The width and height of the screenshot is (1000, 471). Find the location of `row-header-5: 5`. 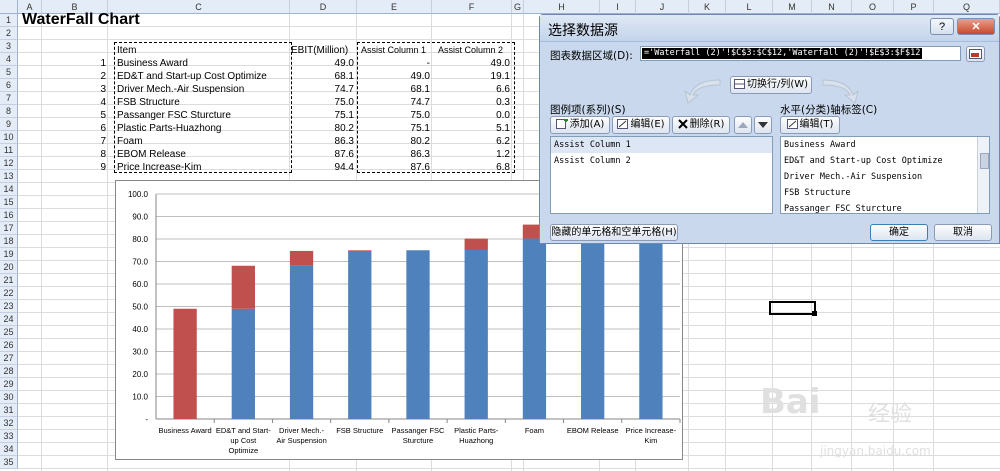

row-header-5: 5 is located at coordinates (9, 72).